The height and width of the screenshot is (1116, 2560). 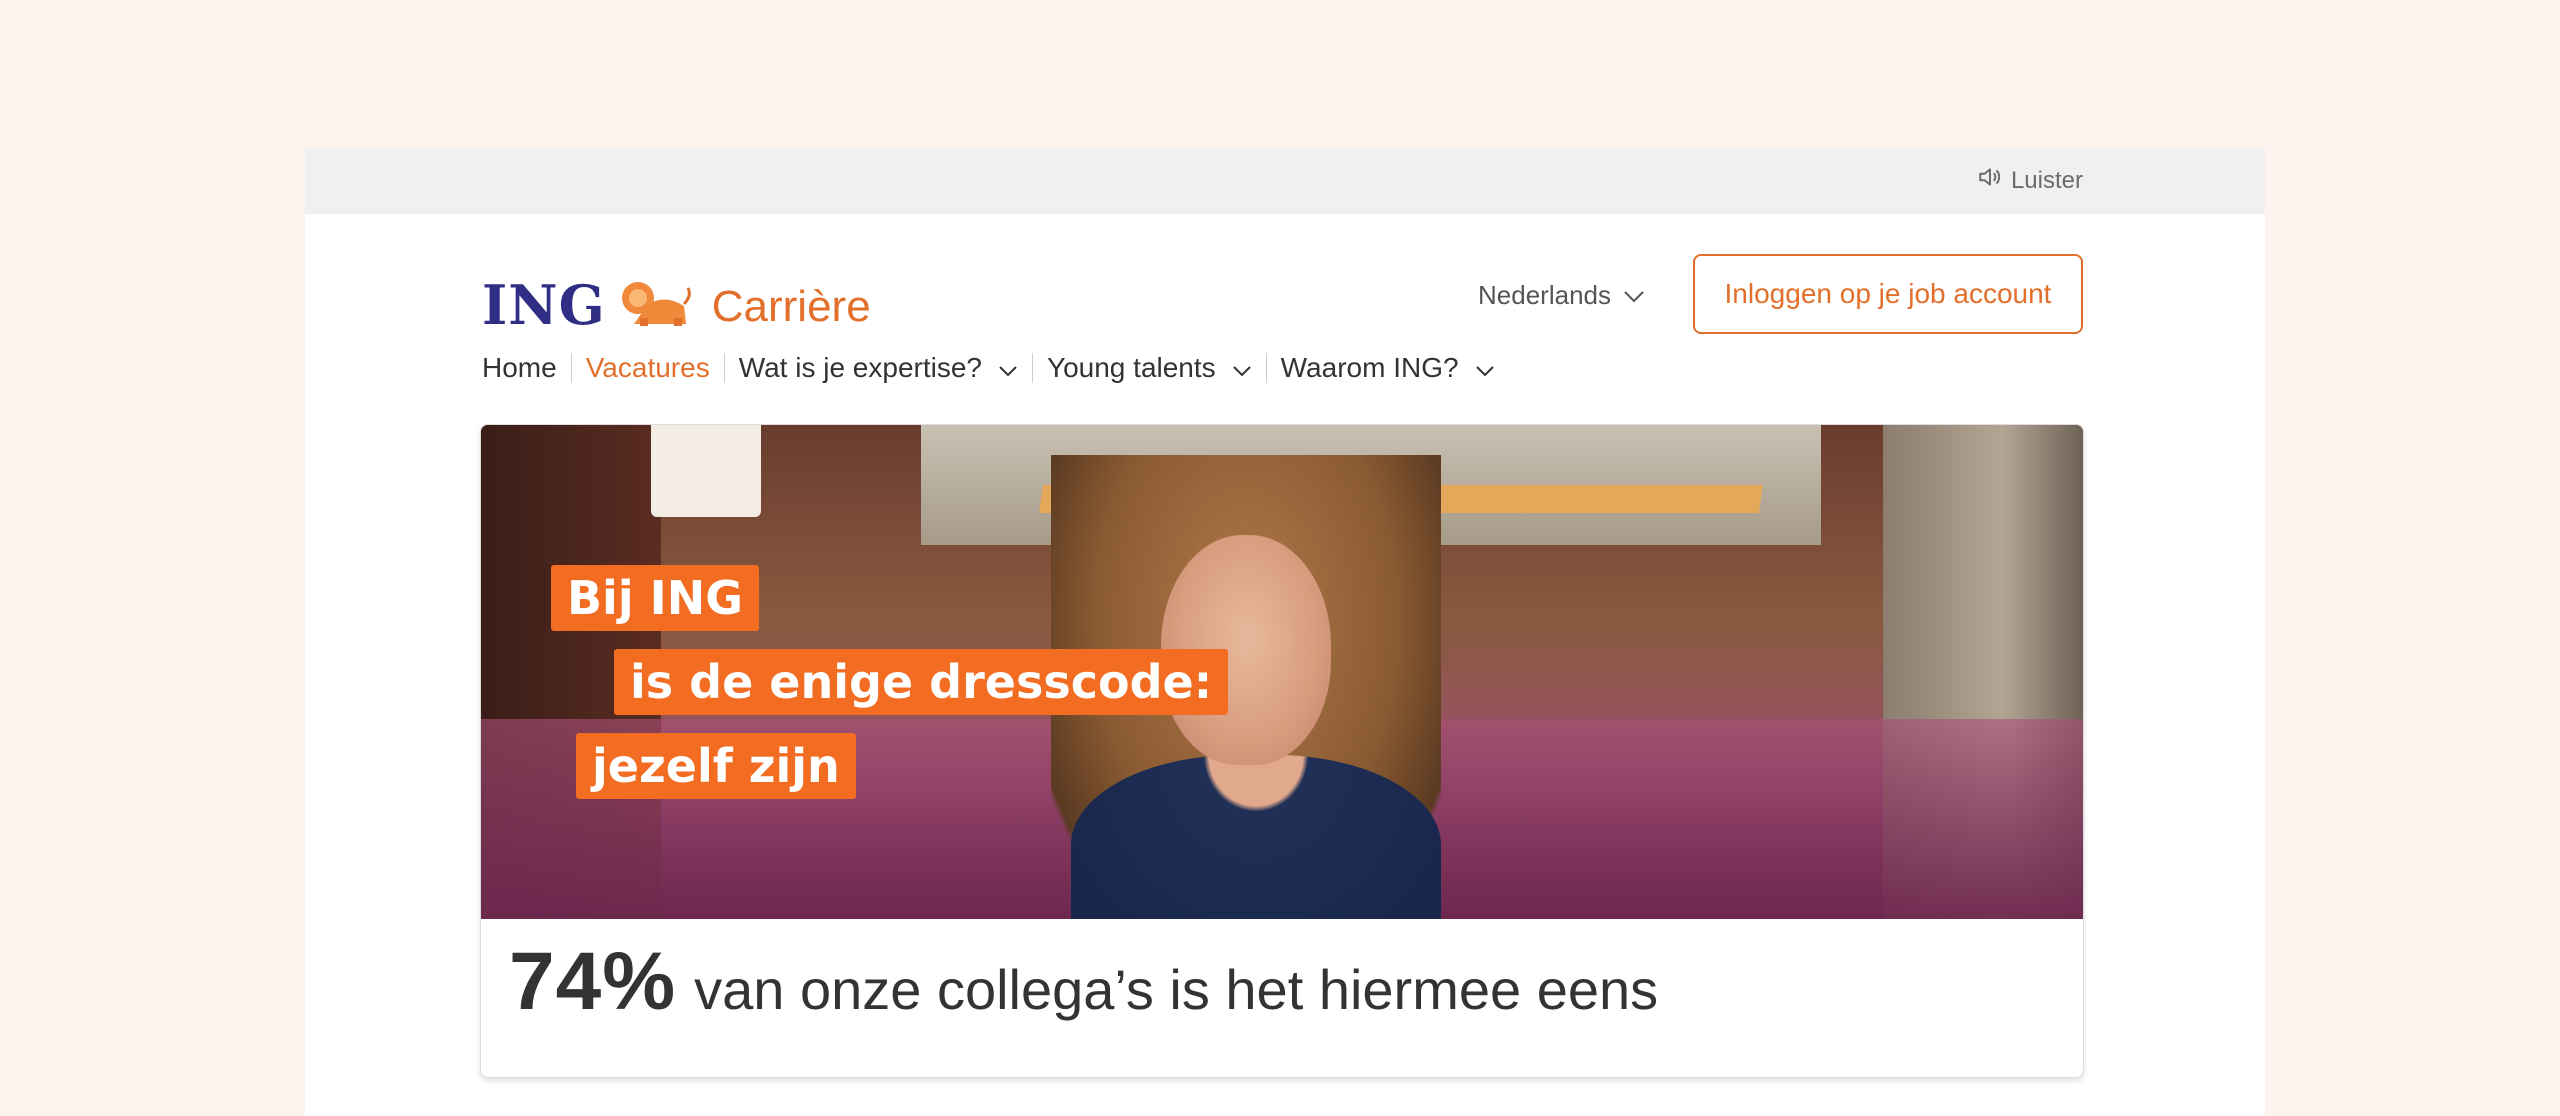 I want to click on top-utility-bar: Luister, so click(x=1285, y=181).